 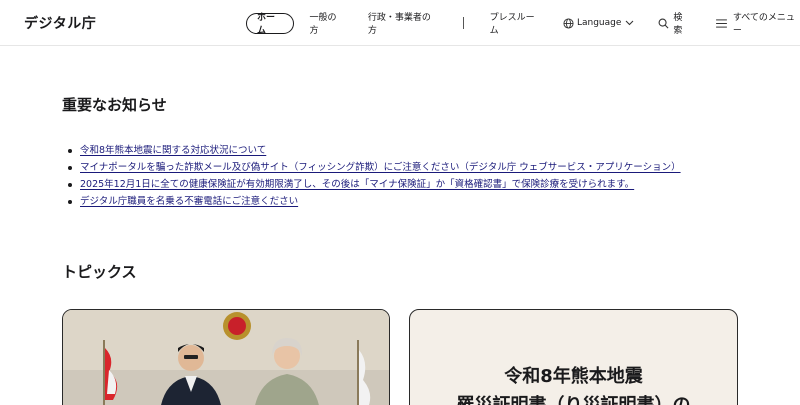 I want to click on notice-link-kumamoto: 令和8年熊本地震に関する対応状況について, so click(x=173, y=150).